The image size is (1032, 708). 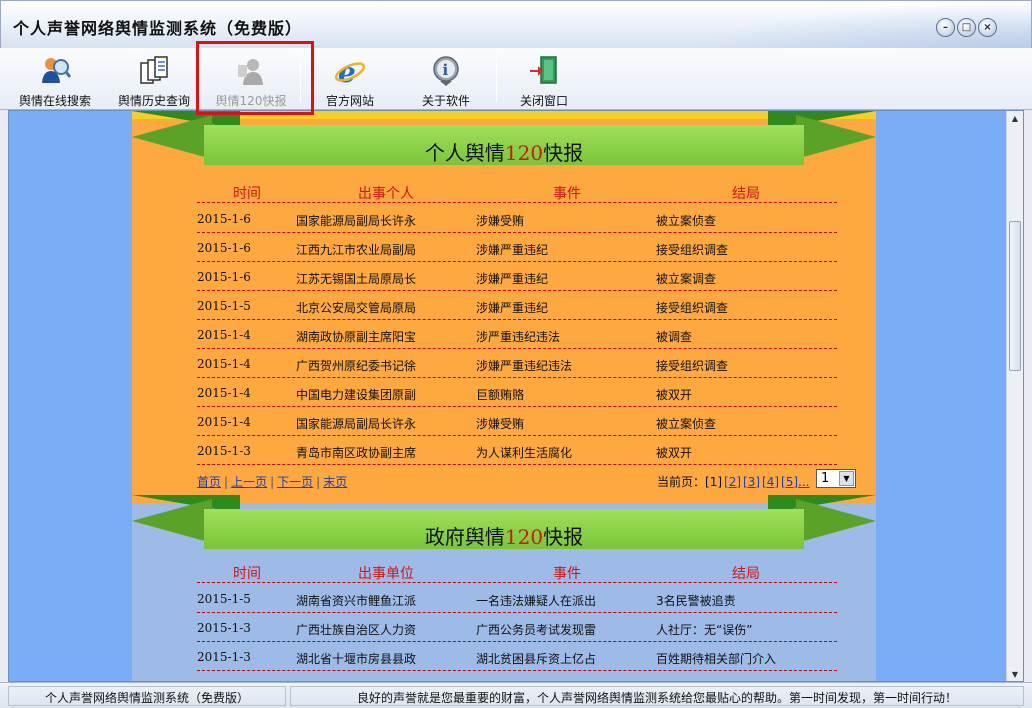 What do you see at coordinates (147, 696) in the screenshot?
I see `status-app-name: 个人声誉网络舆情监测系统（免费版）` at bounding box center [147, 696].